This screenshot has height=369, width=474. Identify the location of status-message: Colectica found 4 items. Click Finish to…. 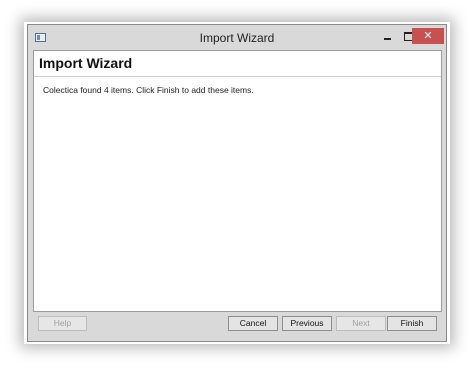
(148, 90).